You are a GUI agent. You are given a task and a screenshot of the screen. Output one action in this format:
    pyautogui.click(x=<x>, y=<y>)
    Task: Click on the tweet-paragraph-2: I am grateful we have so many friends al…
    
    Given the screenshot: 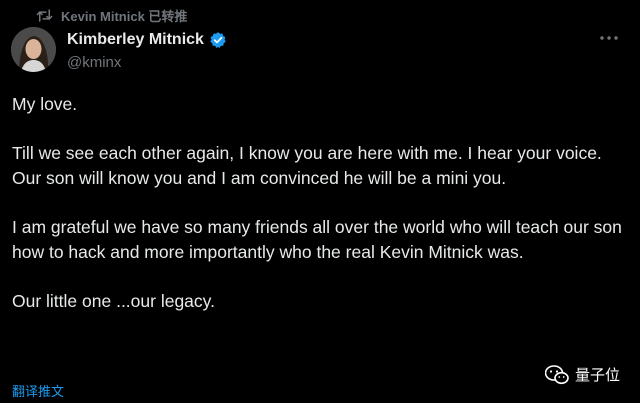 What is the action you would take?
    pyautogui.click(x=317, y=239)
    